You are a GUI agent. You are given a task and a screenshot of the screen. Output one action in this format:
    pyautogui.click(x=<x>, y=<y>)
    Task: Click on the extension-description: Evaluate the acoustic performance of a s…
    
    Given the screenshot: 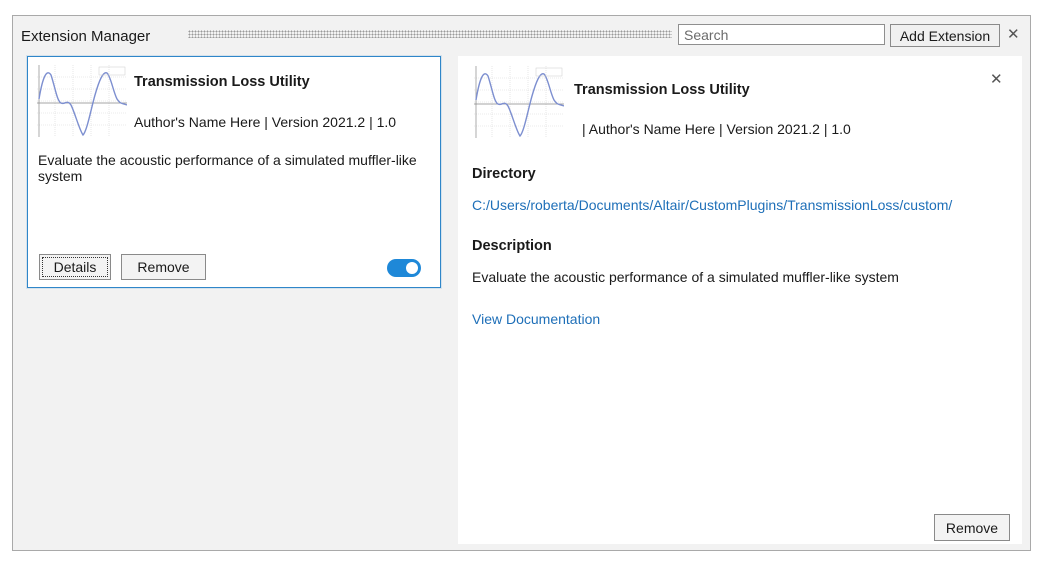 What is the action you would take?
    pyautogui.click(x=227, y=168)
    